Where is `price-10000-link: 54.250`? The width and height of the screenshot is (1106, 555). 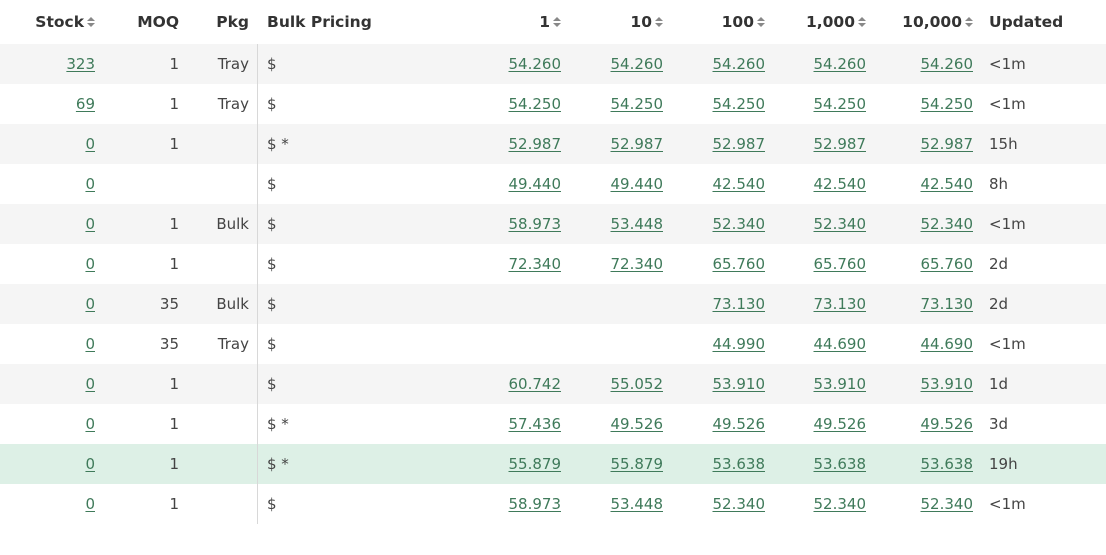 price-10000-link: 54.250 is located at coordinates (947, 104).